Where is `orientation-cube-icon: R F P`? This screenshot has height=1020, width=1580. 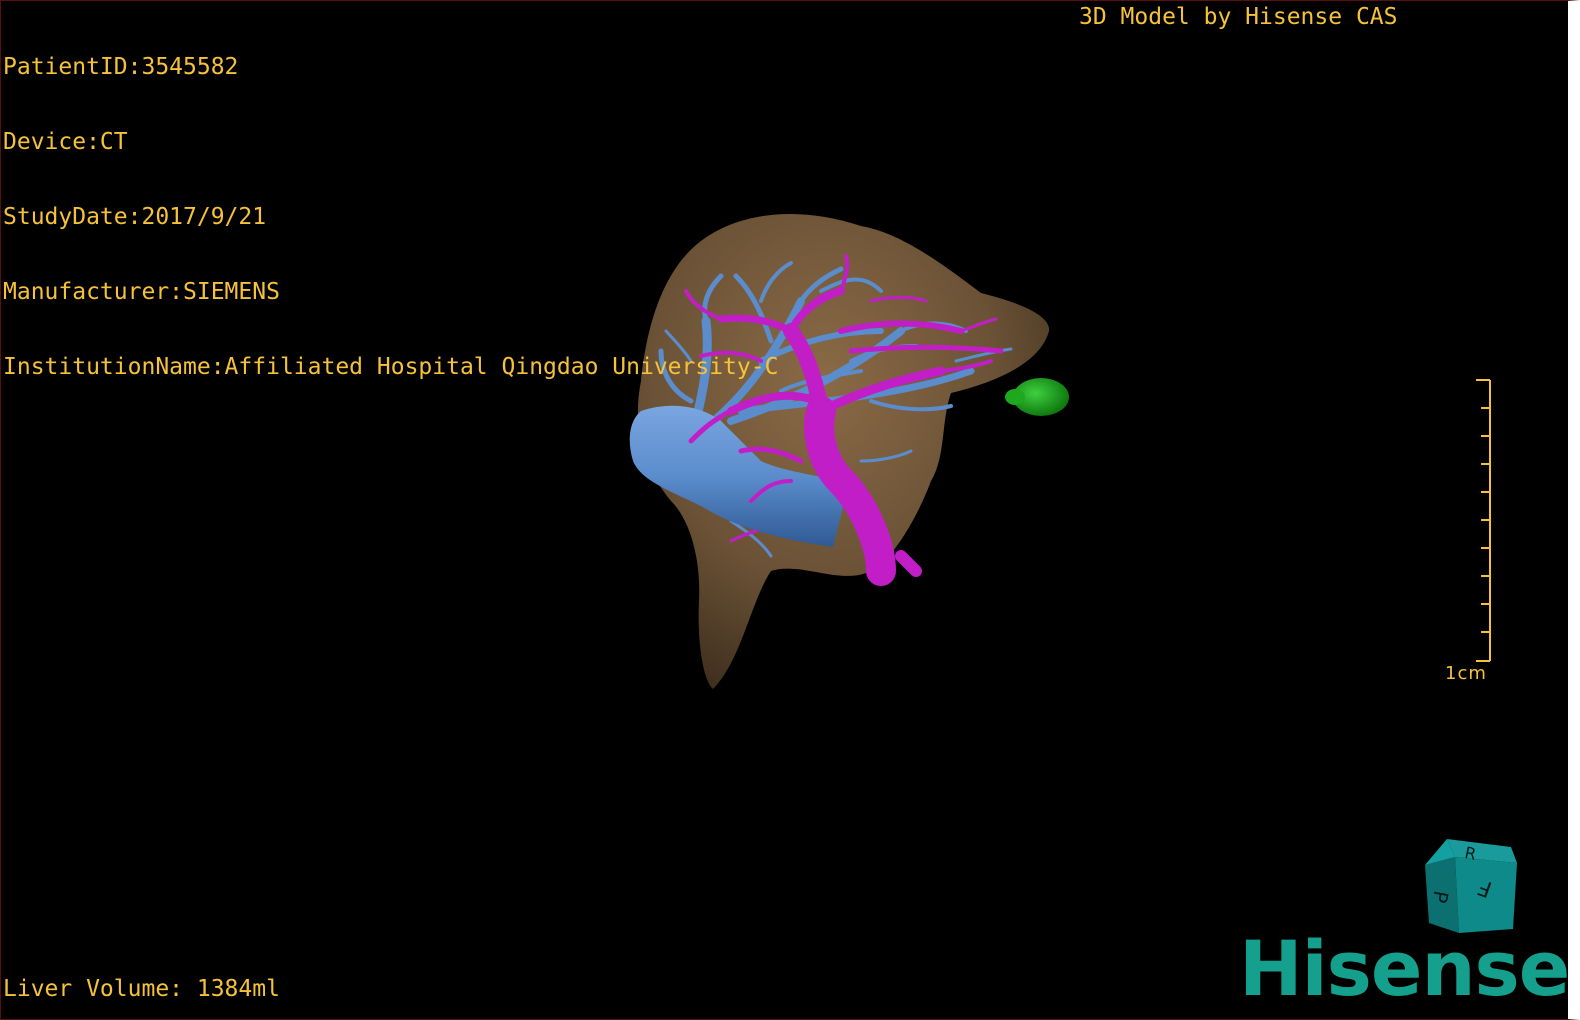 orientation-cube-icon: R F P is located at coordinates (1472, 887).